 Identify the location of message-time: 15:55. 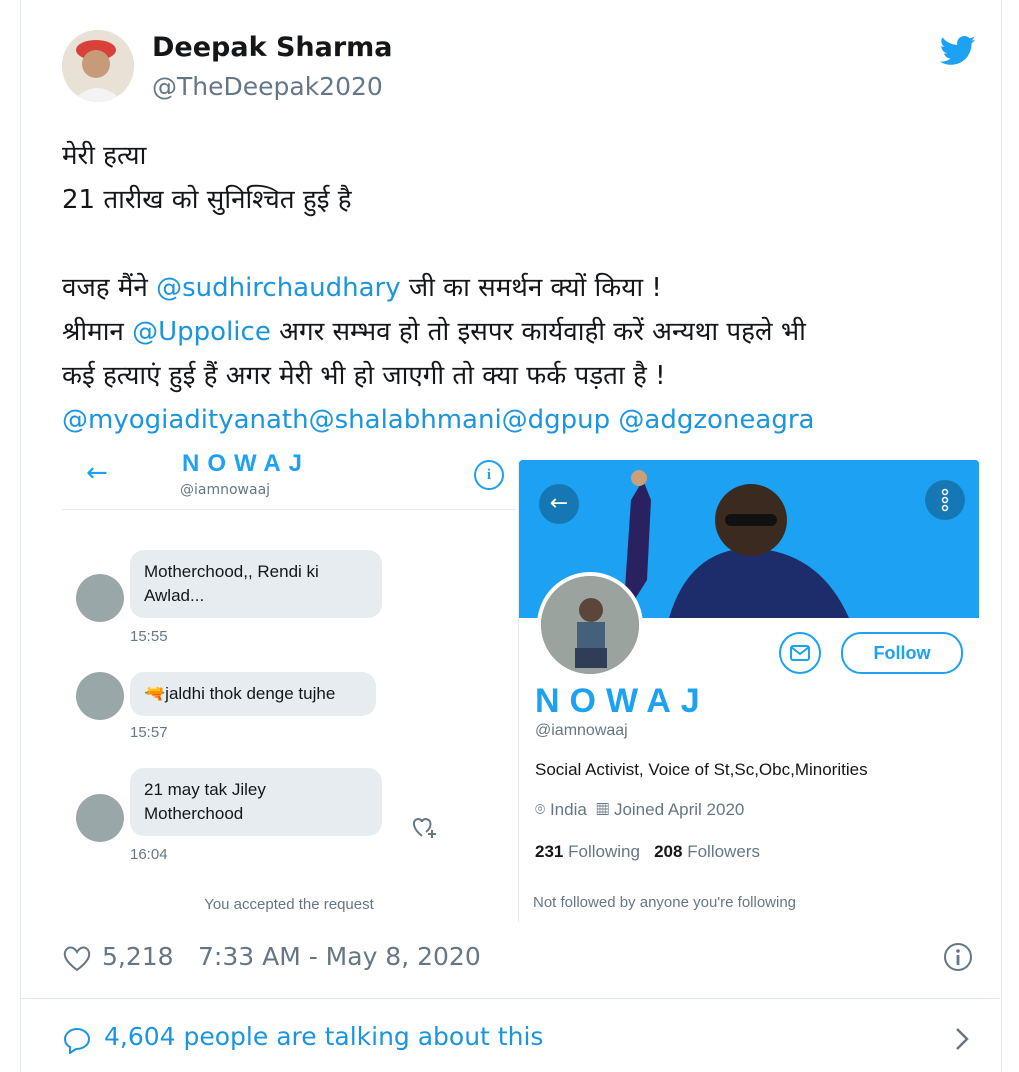
(149, 636).